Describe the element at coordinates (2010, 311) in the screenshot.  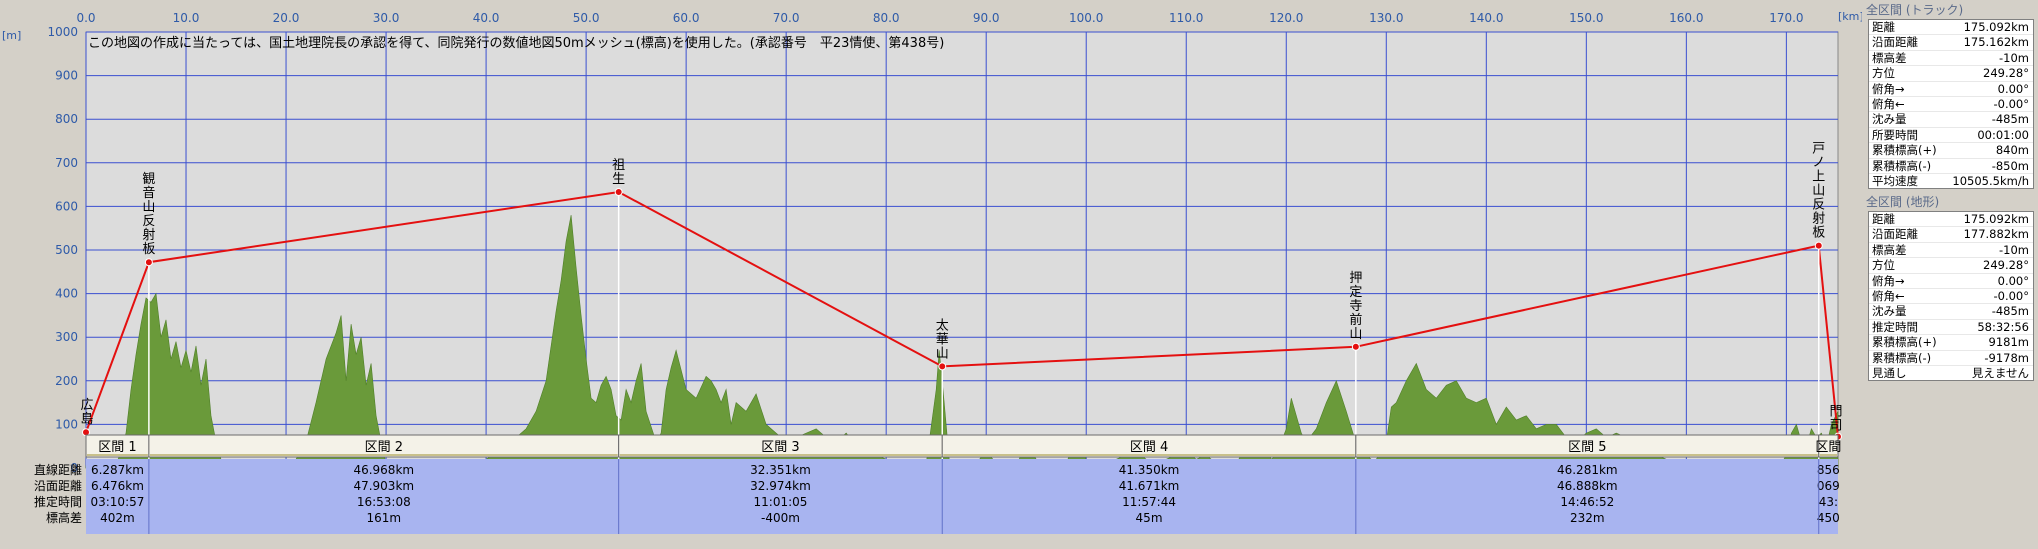
I see `terrain-summary-value: -485m` at that location.